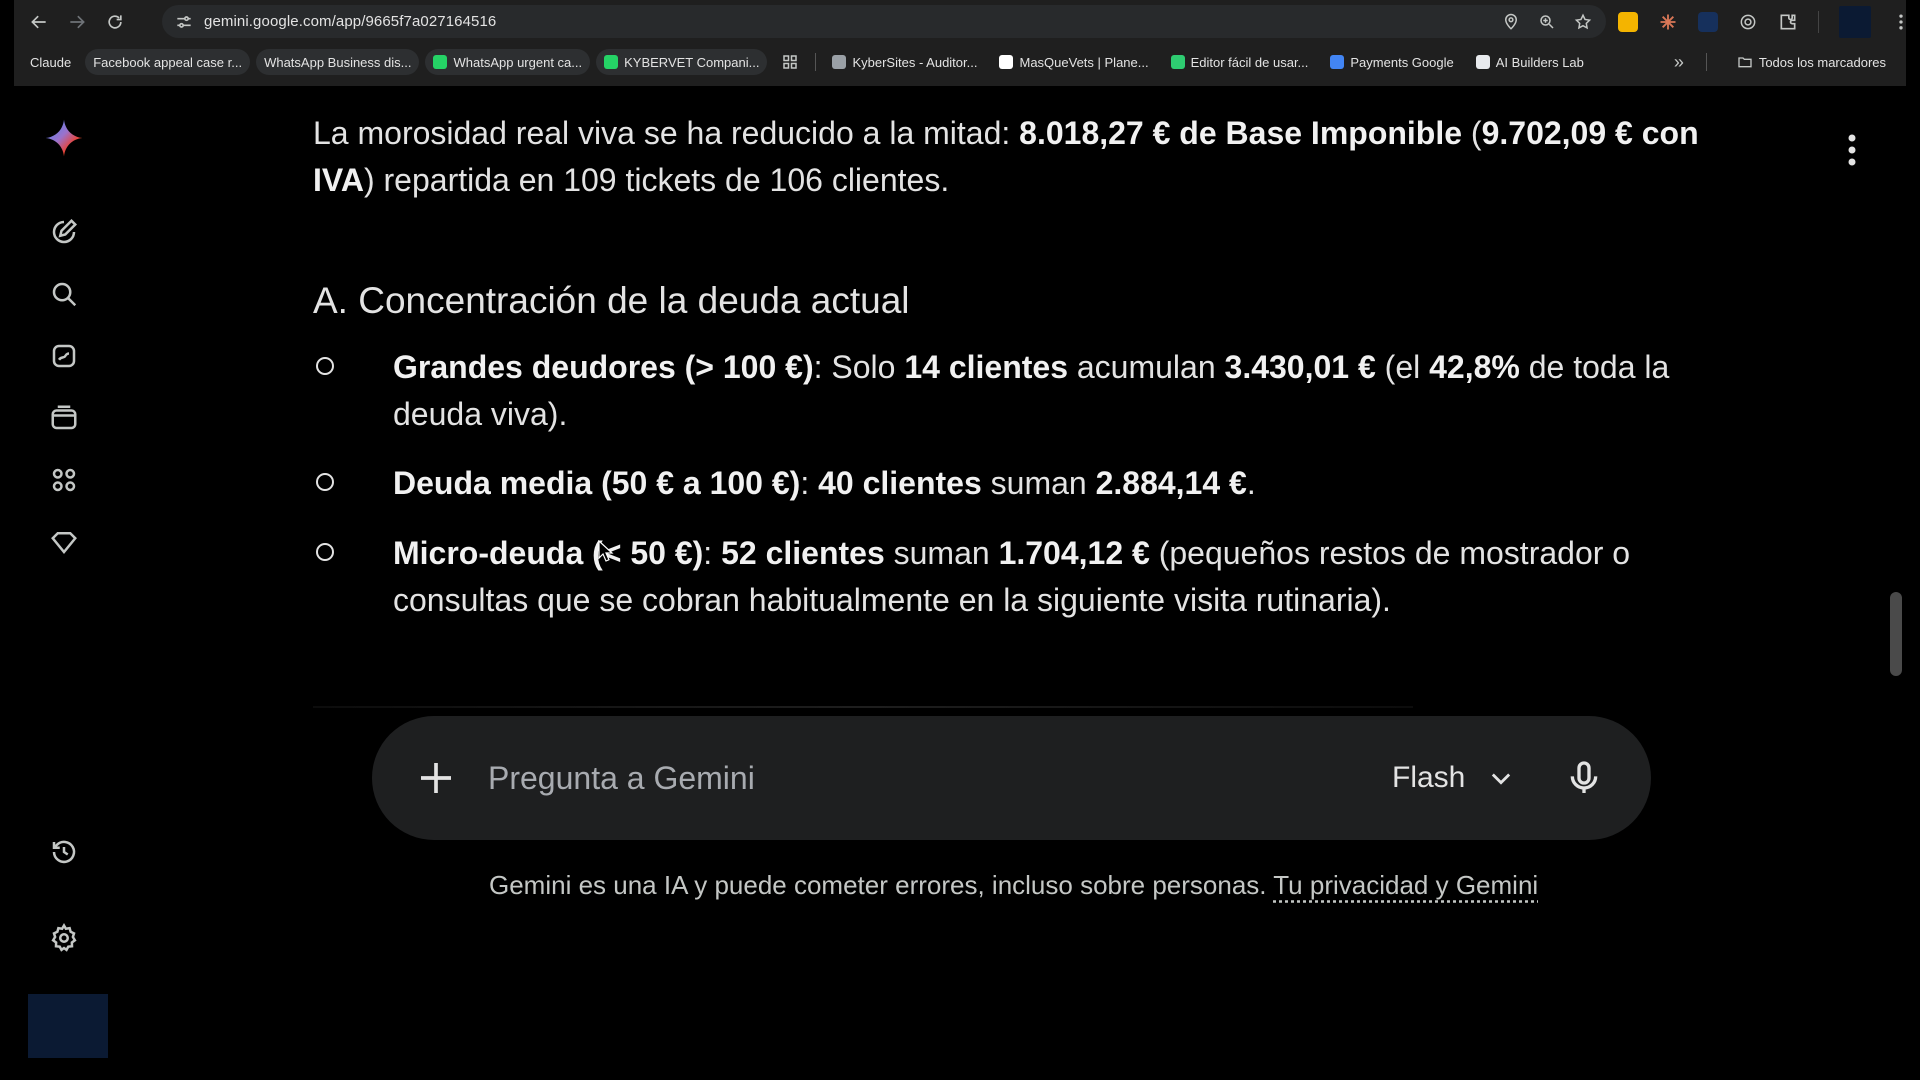 The width and height of the screenshot is (1920, 1080). What do you see at coordinates (1852, 150) in the screenshot?
I see `more-options-icon` at bounding box center [1852, 150].